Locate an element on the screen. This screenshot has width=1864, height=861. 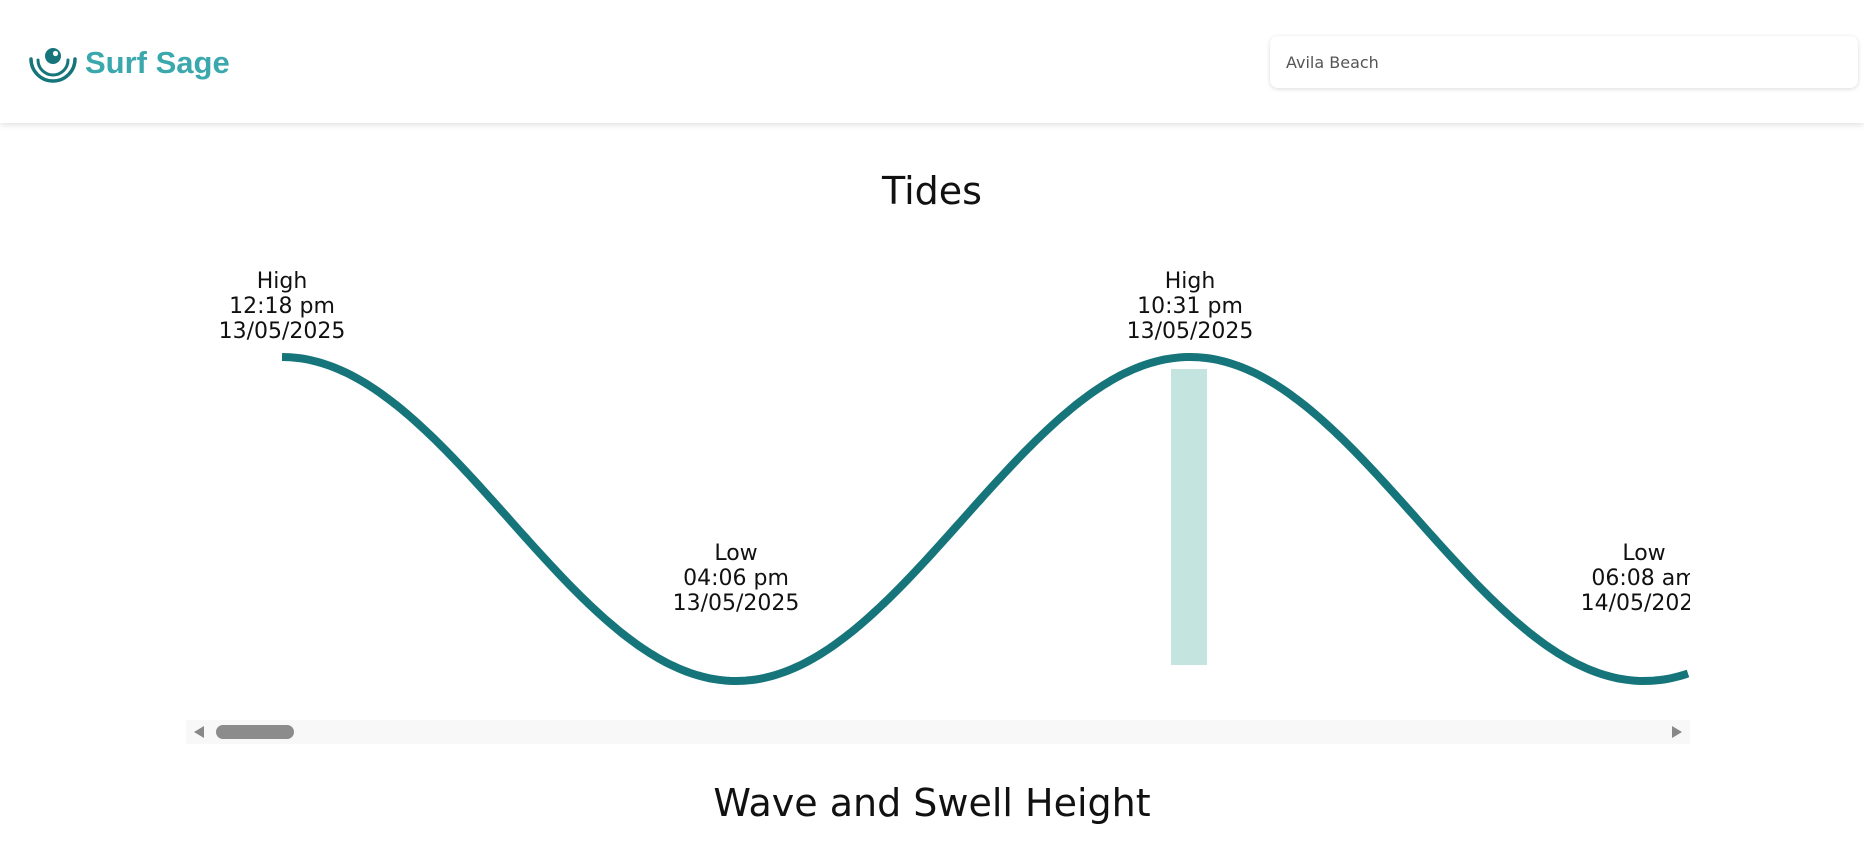
scroll-left-arrow-icon is located at coordinates (199, 732).